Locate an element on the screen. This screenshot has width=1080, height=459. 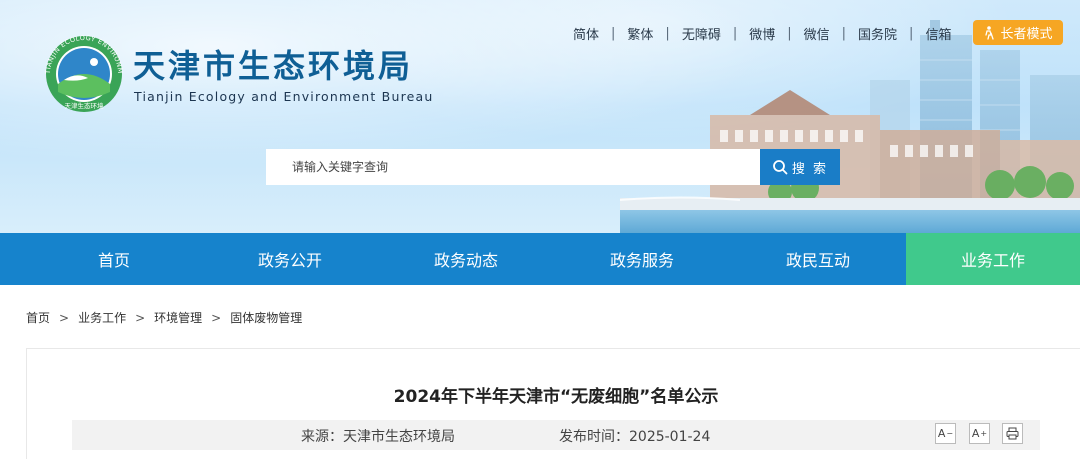
search-button-label: 搜 索 is located at coordinates (810, 169).